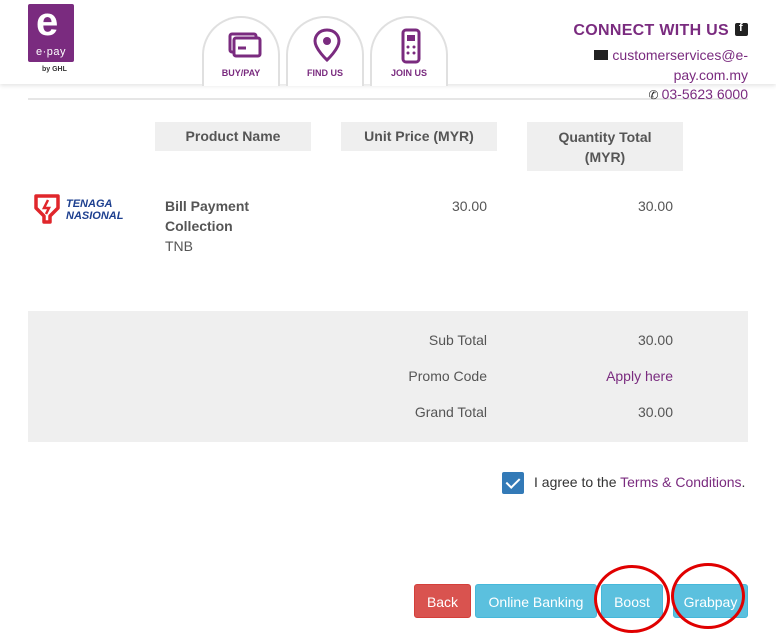 The image size is (776, 634). Describe the element at coordinates (199, 226) in the screenshot. I see `product-name-line-2: Collection` at that location.